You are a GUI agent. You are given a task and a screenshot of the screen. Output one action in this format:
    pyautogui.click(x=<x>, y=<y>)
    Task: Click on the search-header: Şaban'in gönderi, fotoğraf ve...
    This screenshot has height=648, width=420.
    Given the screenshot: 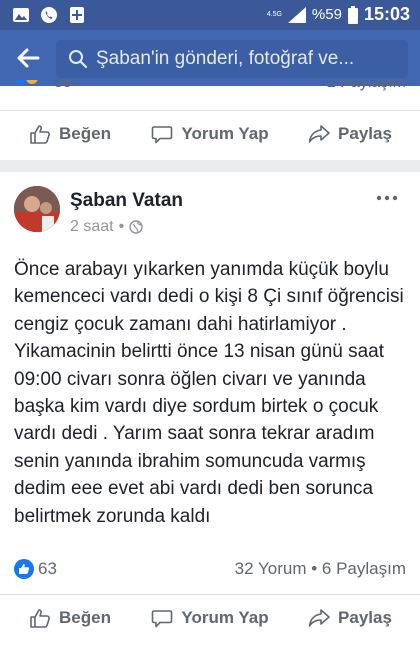 What is the action you would take?
    pyautogui.click(x=210, y=58)
    